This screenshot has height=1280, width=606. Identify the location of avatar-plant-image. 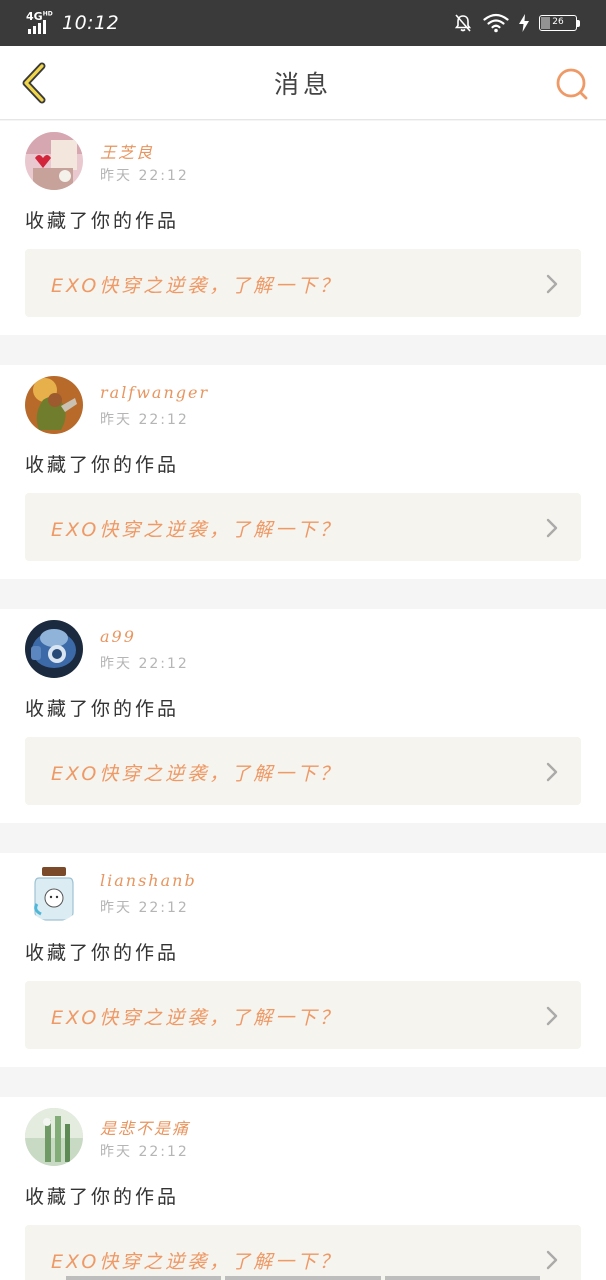
(54, 1137).